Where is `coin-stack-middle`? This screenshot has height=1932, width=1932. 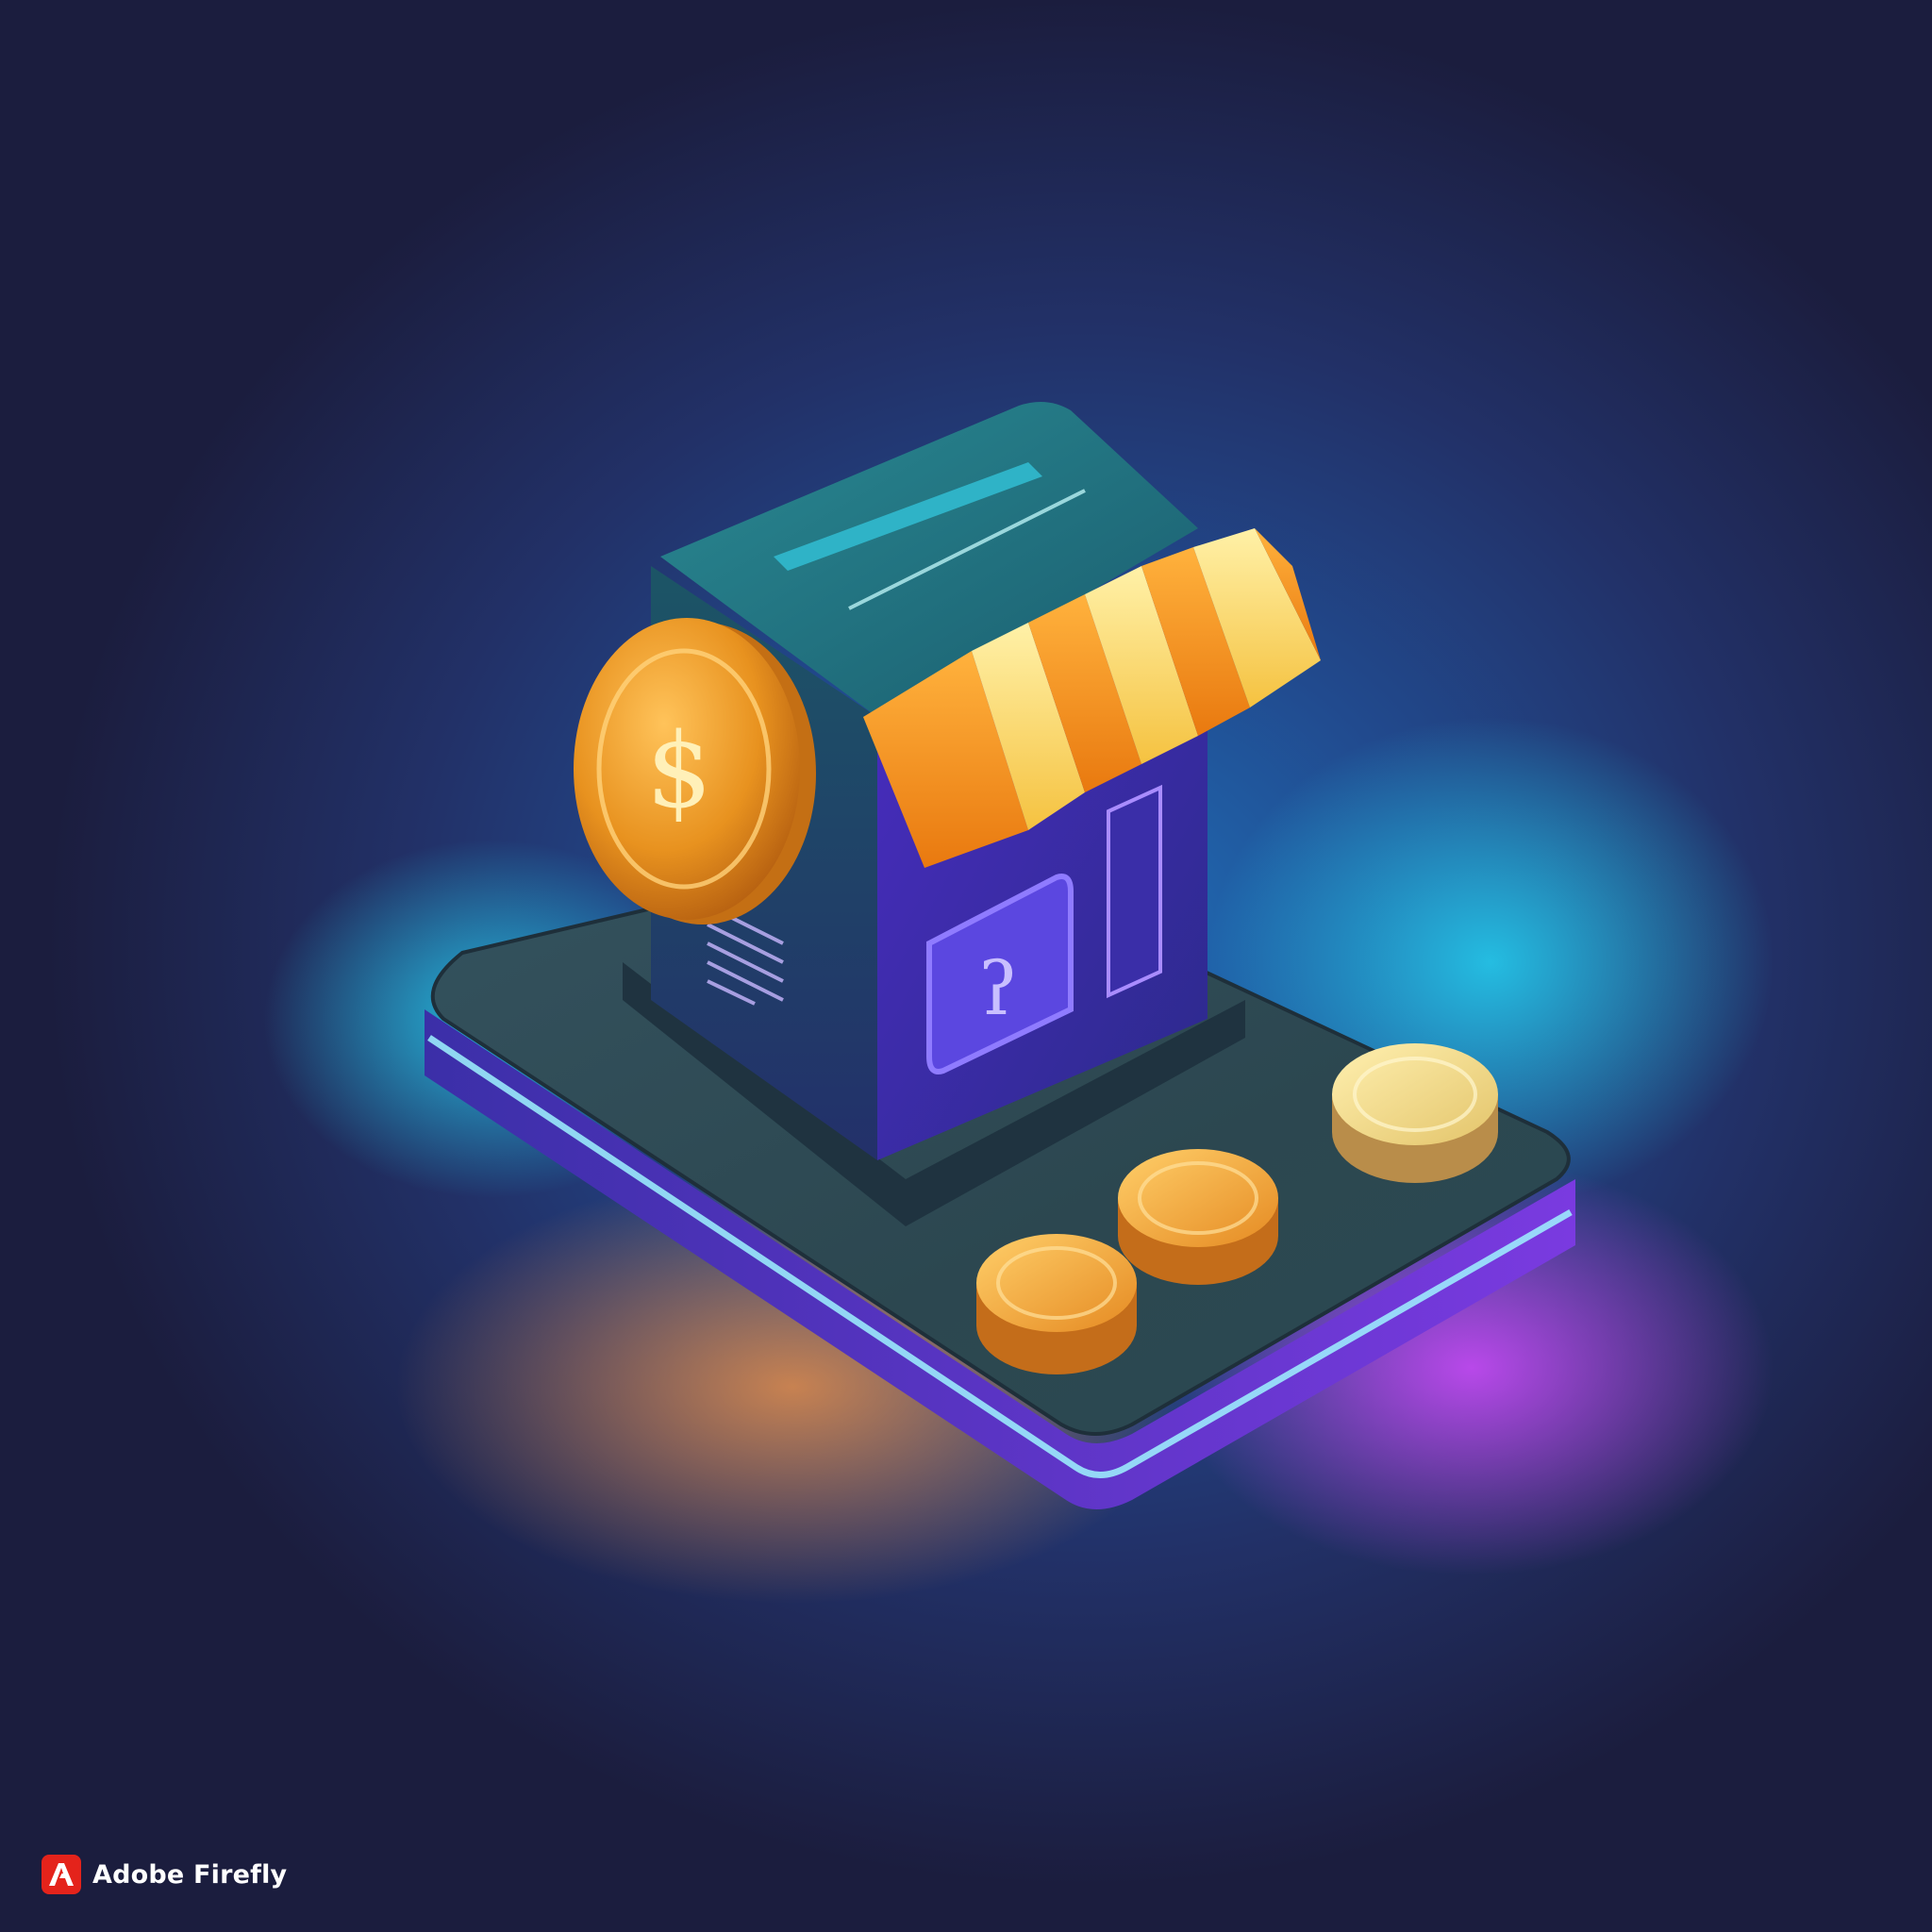 coin-stack-middle is located at coordinates (1198, 1217).